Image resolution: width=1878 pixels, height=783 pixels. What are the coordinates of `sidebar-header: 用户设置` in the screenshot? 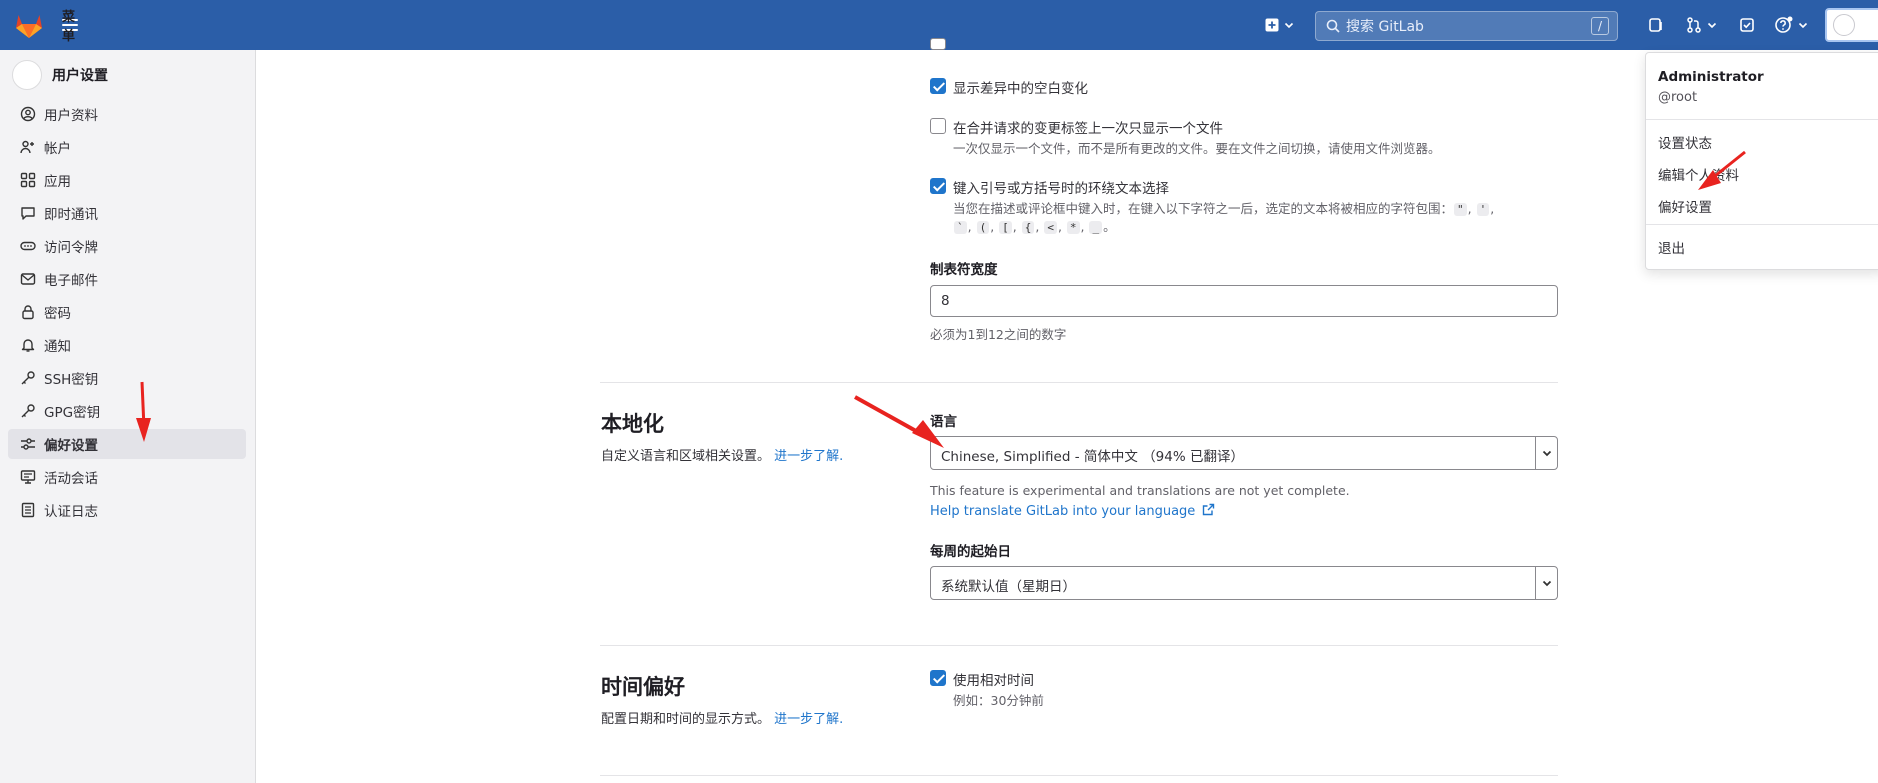 It's located at (60, 75).